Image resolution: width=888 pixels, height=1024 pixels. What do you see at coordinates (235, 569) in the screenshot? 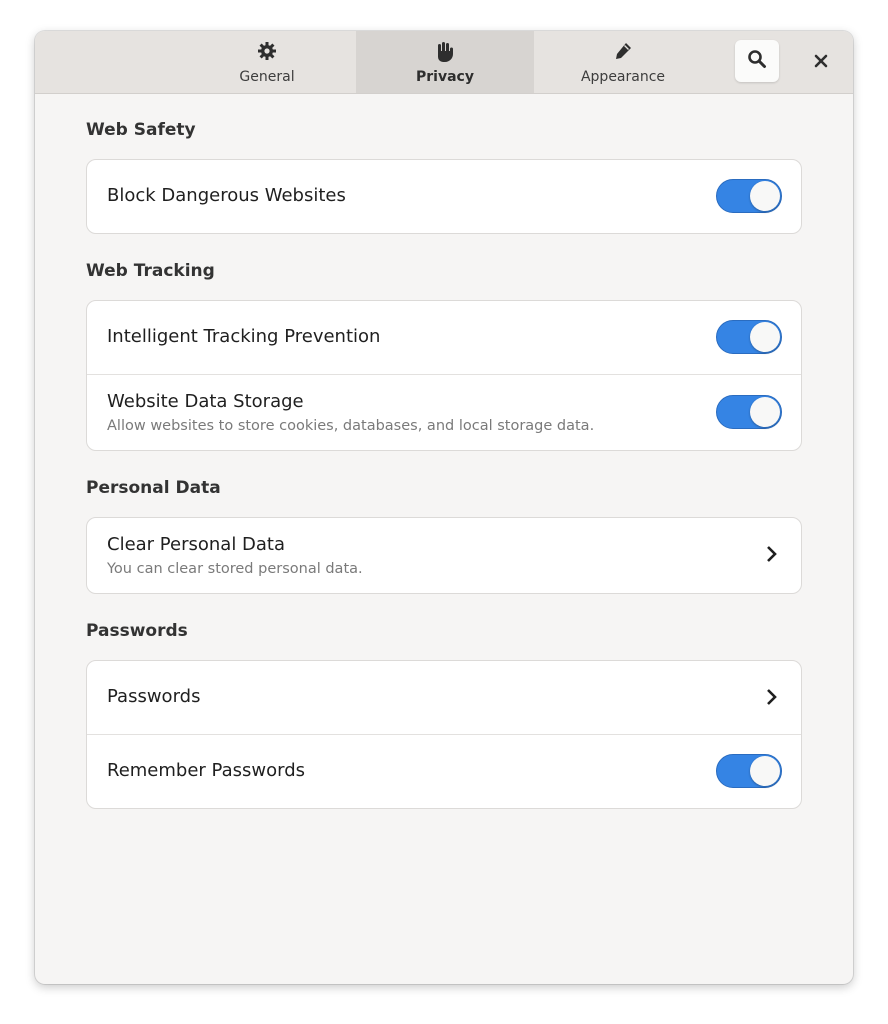
I see `row-subtitle: You can clear stored personal data.` at bounding box center [235, 569].